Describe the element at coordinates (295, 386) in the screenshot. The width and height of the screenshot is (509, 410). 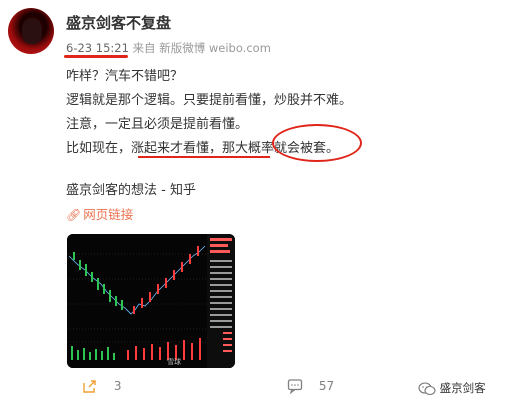
I see `comment-icon` at that location.